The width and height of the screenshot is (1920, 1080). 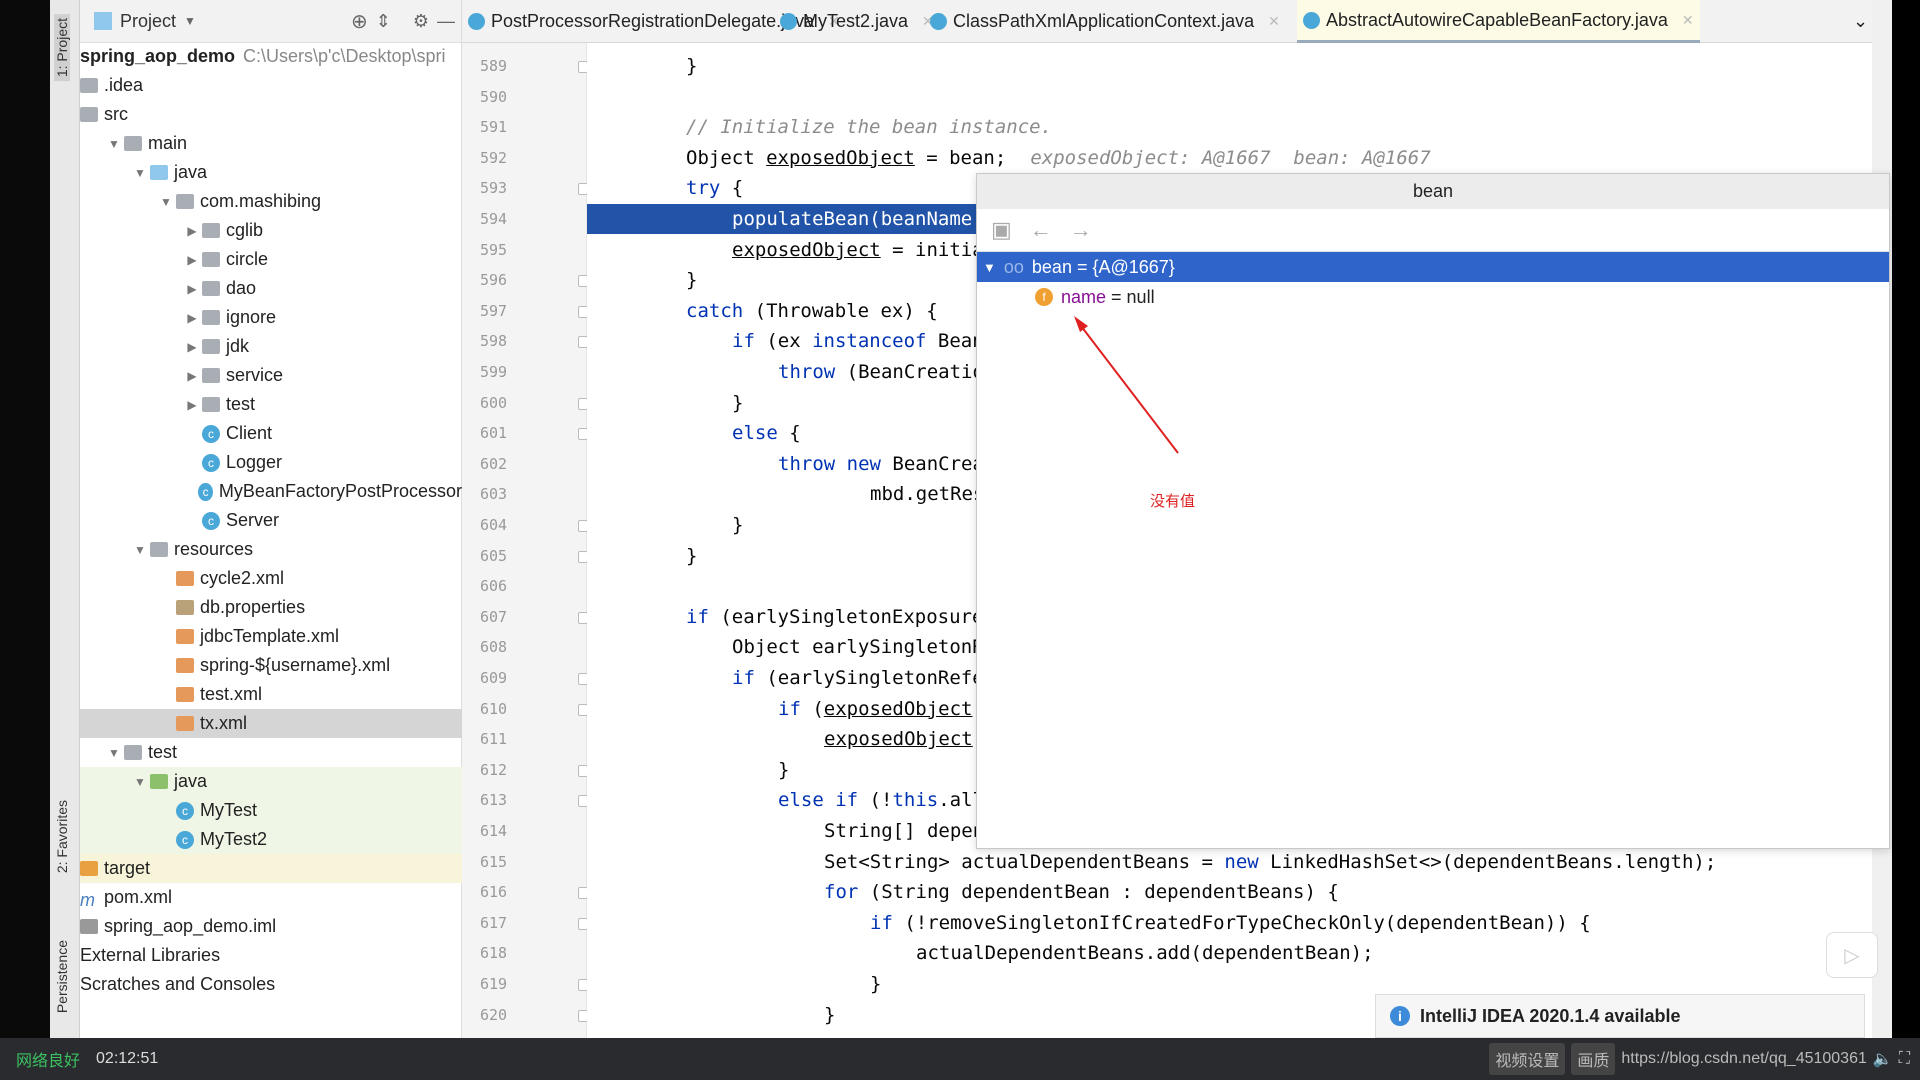 What do you see at coordinates (1126, 385) in the screenshot?
I see `annotation-arrow` at bounding box center [1126, 385].